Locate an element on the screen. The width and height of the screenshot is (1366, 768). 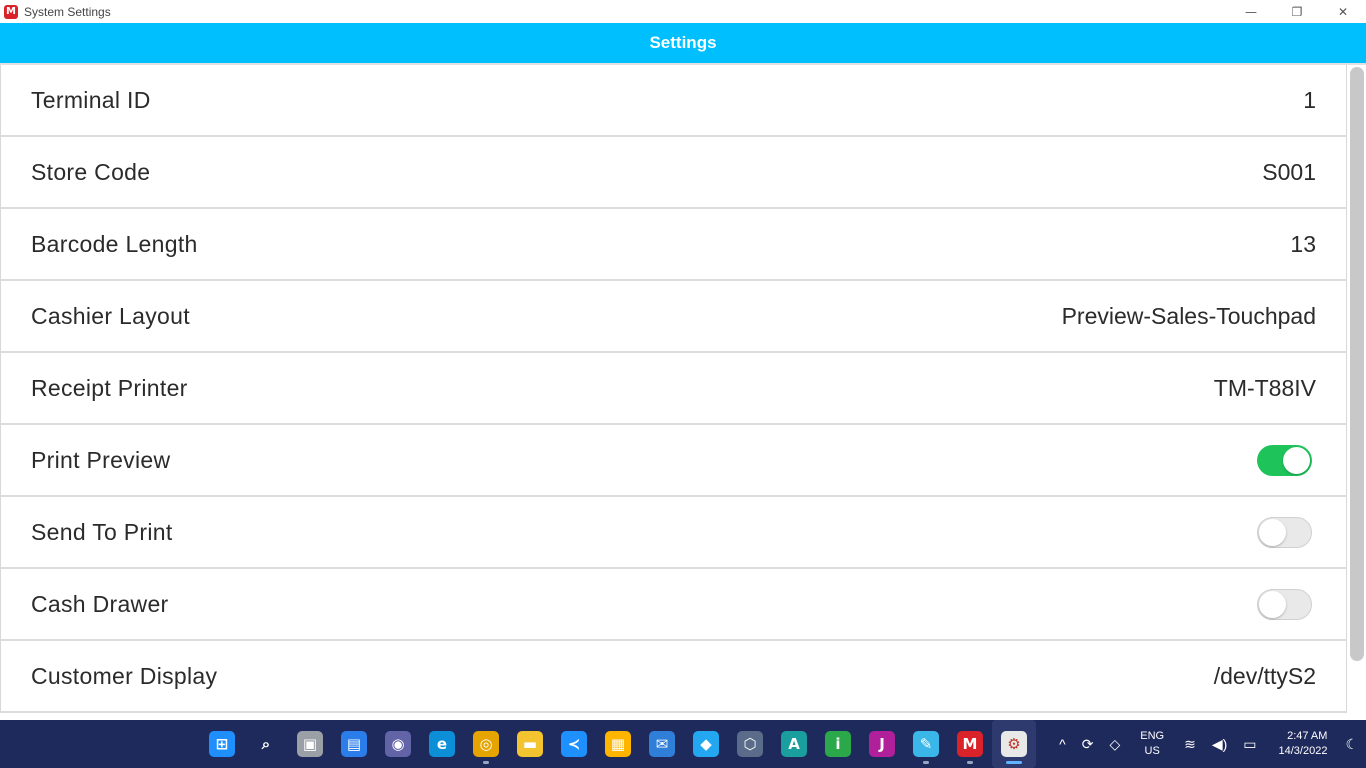
setting-label: Barcode Length is located at coordinates (114, 243).